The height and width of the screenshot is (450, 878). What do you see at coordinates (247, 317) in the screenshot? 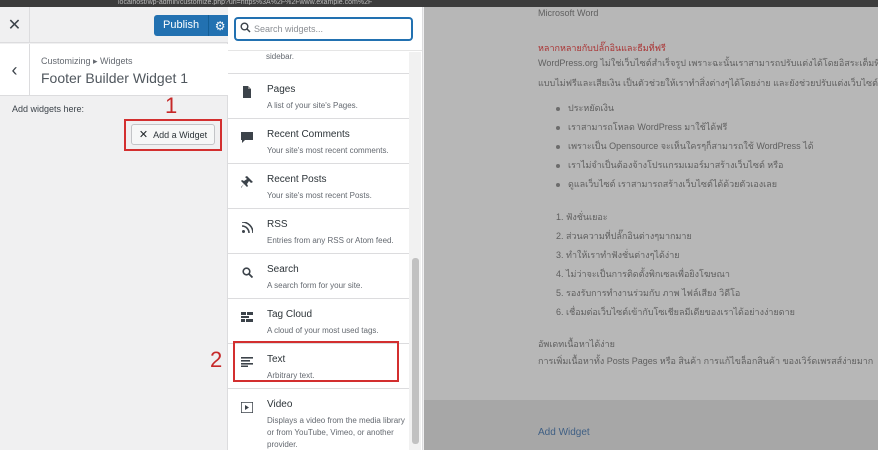
I see `tag-cloud-icon` at bounding box center [247, 317].